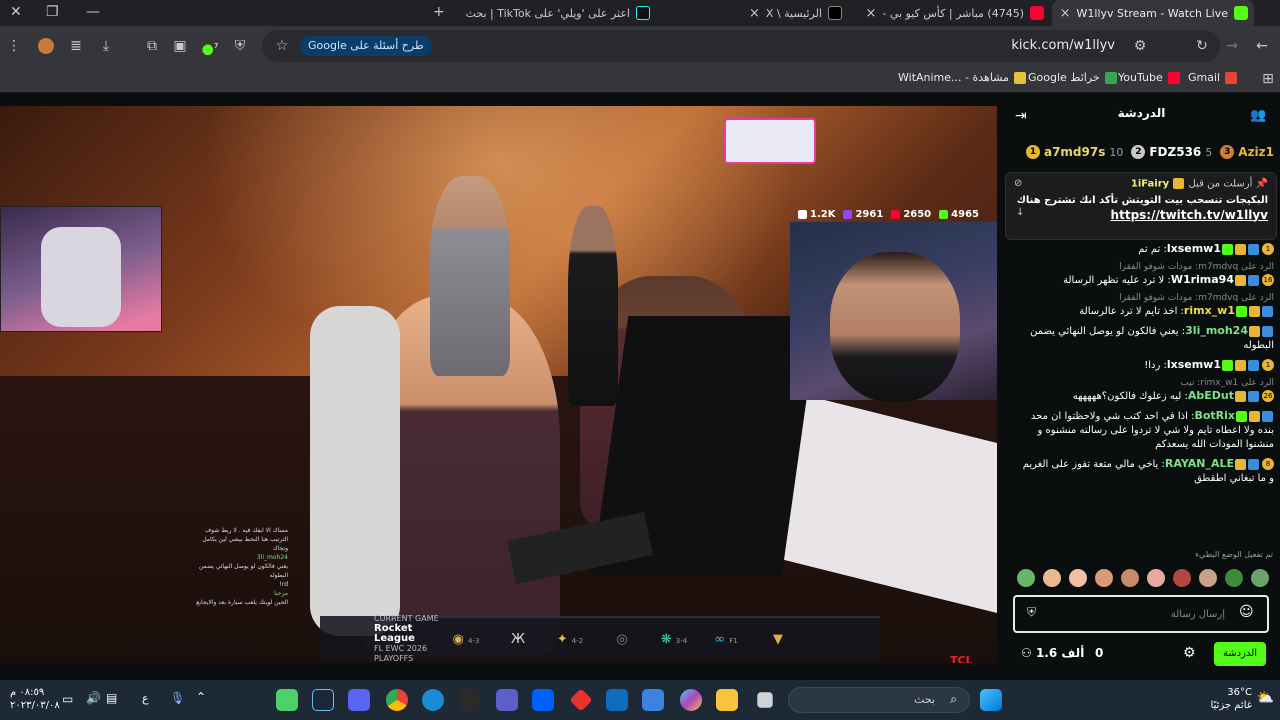 The image size is (1280, 720). Describe the element at coordinates (35, 699) in the screenshot. I see `system-clock: ٠٨:٥٩ م ٢٠٢٣/٠٣/٠٨` at that location.